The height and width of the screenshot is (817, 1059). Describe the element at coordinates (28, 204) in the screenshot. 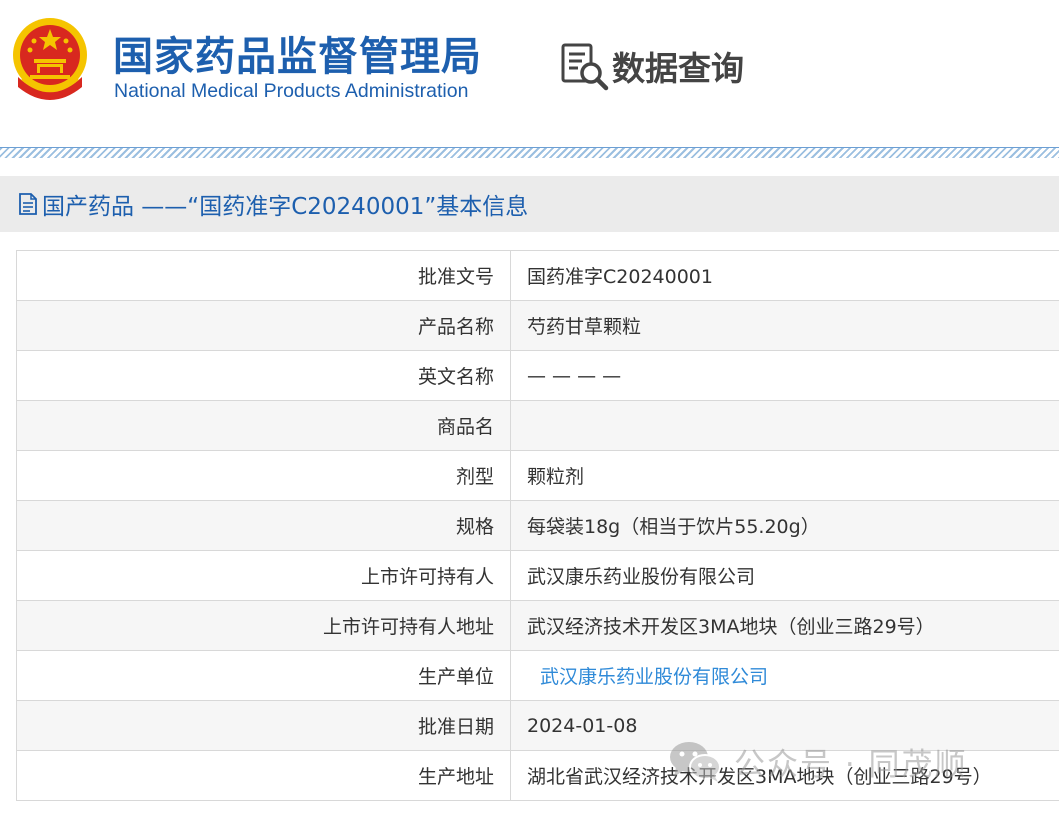

I see `document-icon` at that location.